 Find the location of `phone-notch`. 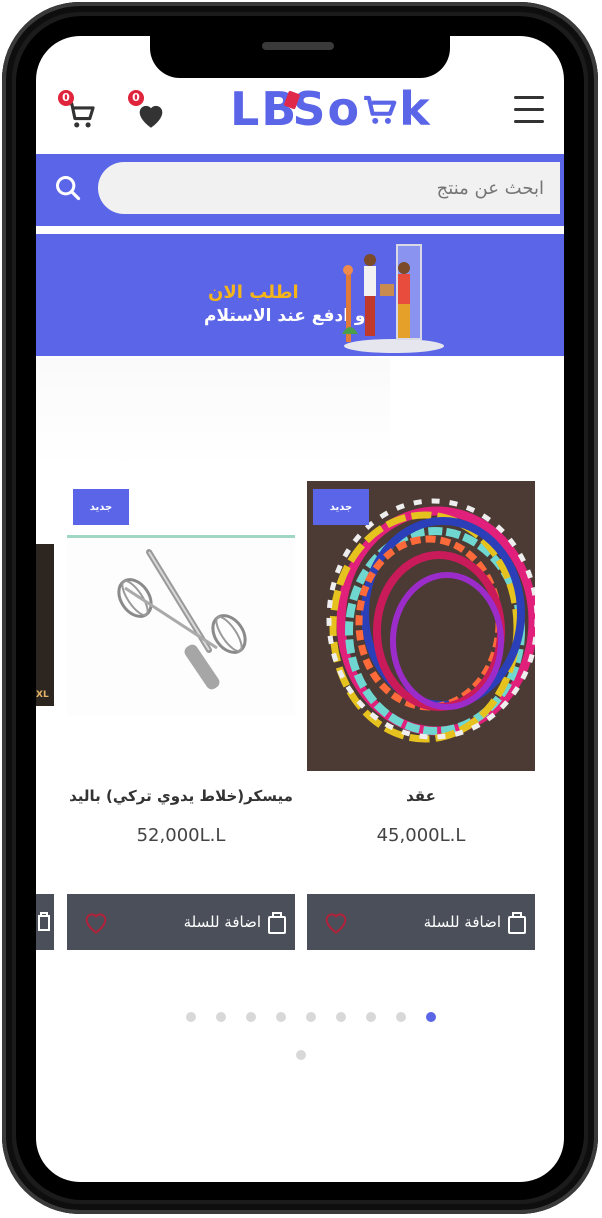

phone-notch is located at coordinates (300, 56).